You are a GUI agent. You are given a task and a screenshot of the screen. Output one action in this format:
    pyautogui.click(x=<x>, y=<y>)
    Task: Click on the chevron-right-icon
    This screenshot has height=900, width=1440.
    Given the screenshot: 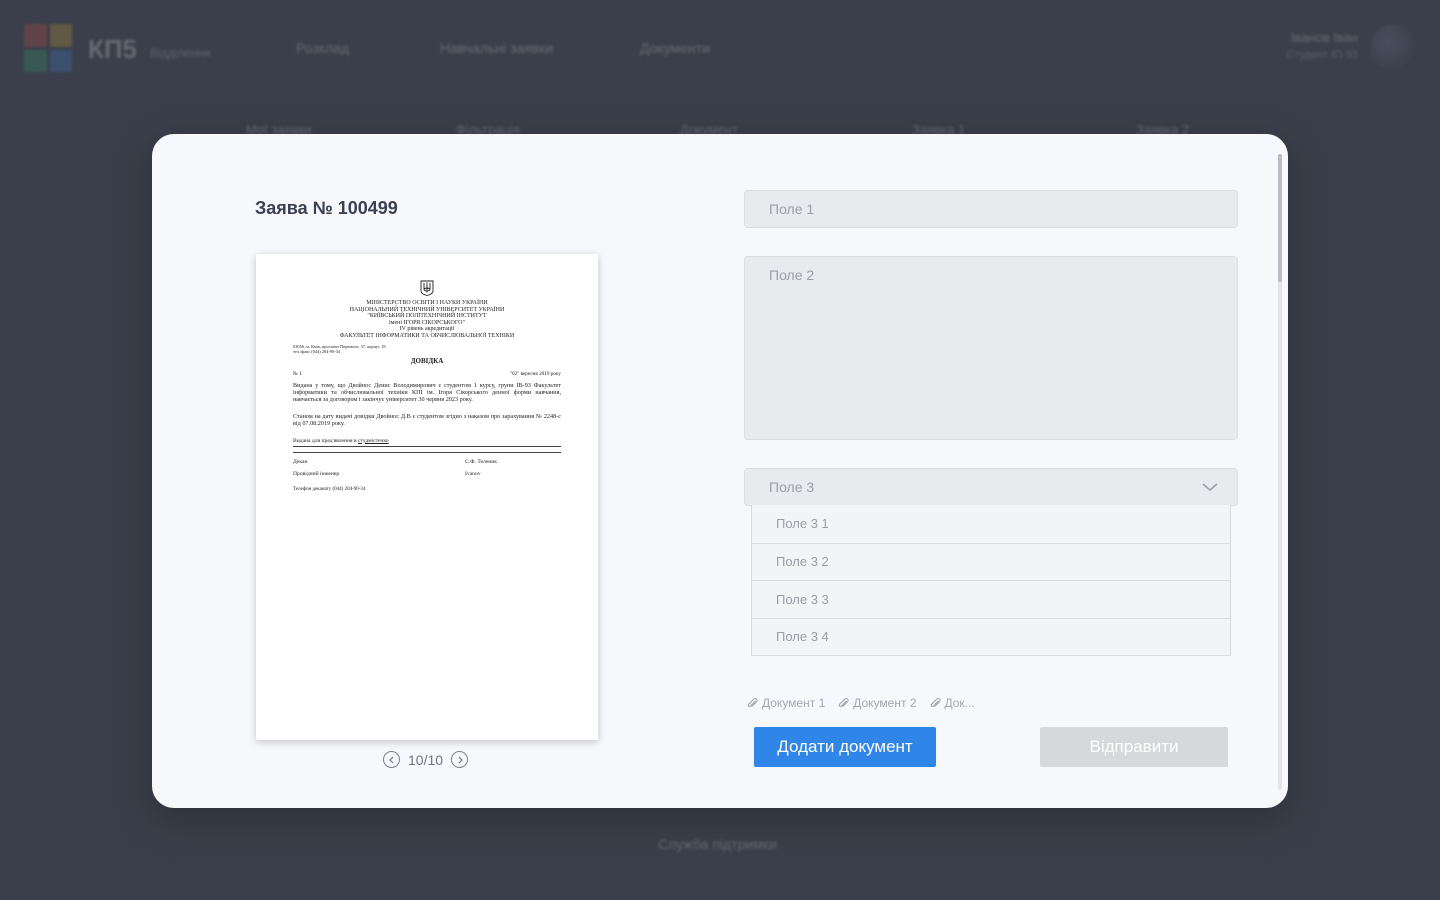 What is the action you would take?
    pyautogui.click(x=460, y=759)
    